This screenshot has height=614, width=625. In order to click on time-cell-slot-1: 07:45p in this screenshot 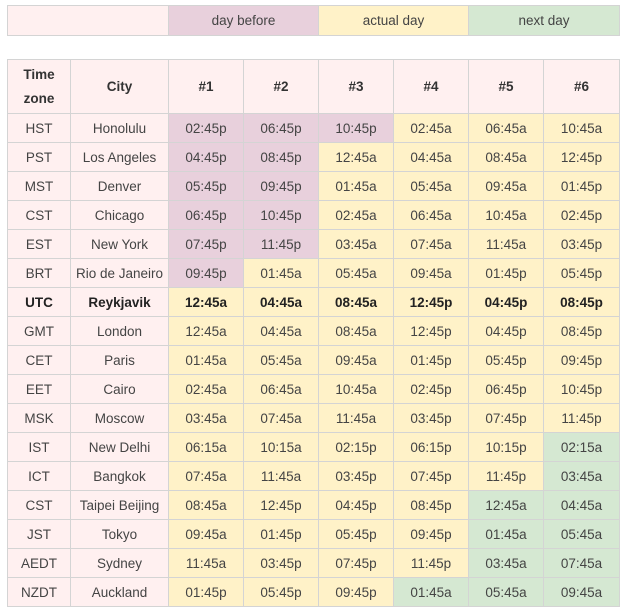, I will do `click(206, 244)`.